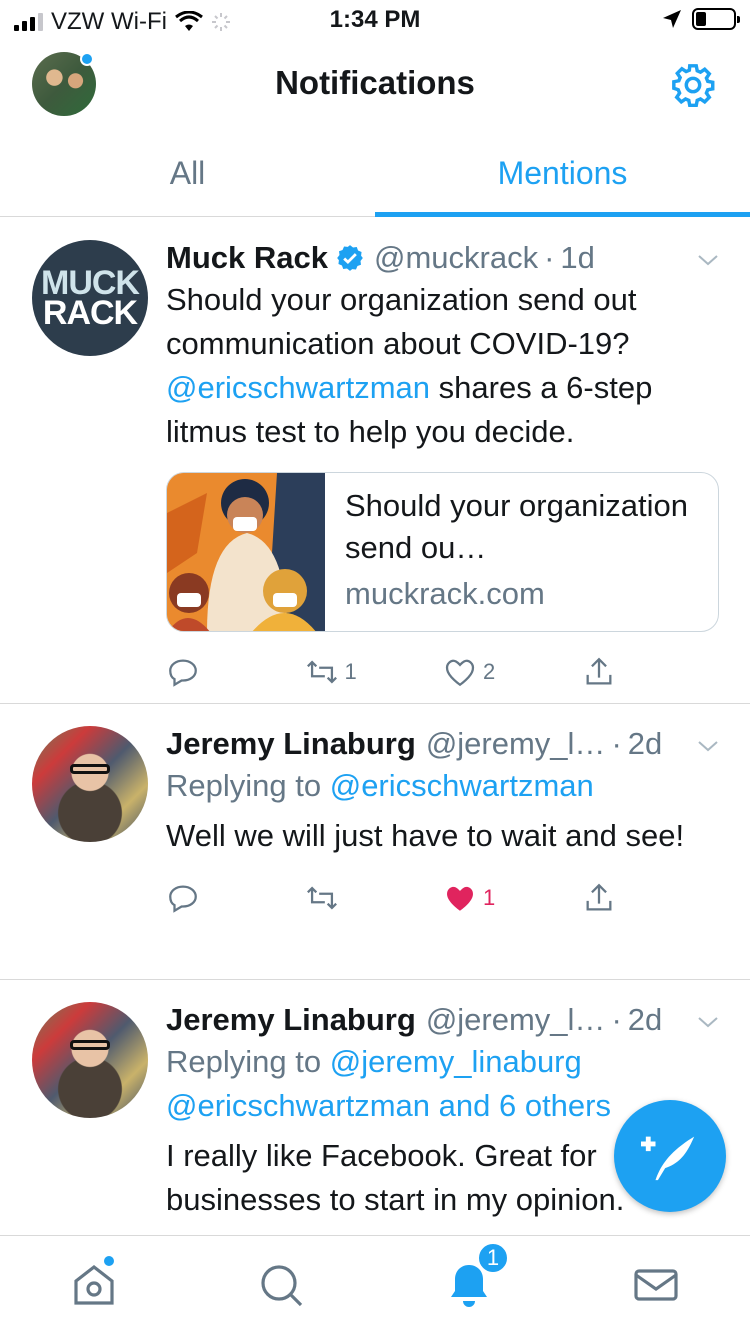 This screenshot has height=1334, width=750. Describe the element at coordinates (693, 85) in the screenshot. I see `settings-gear-icon` at that location.